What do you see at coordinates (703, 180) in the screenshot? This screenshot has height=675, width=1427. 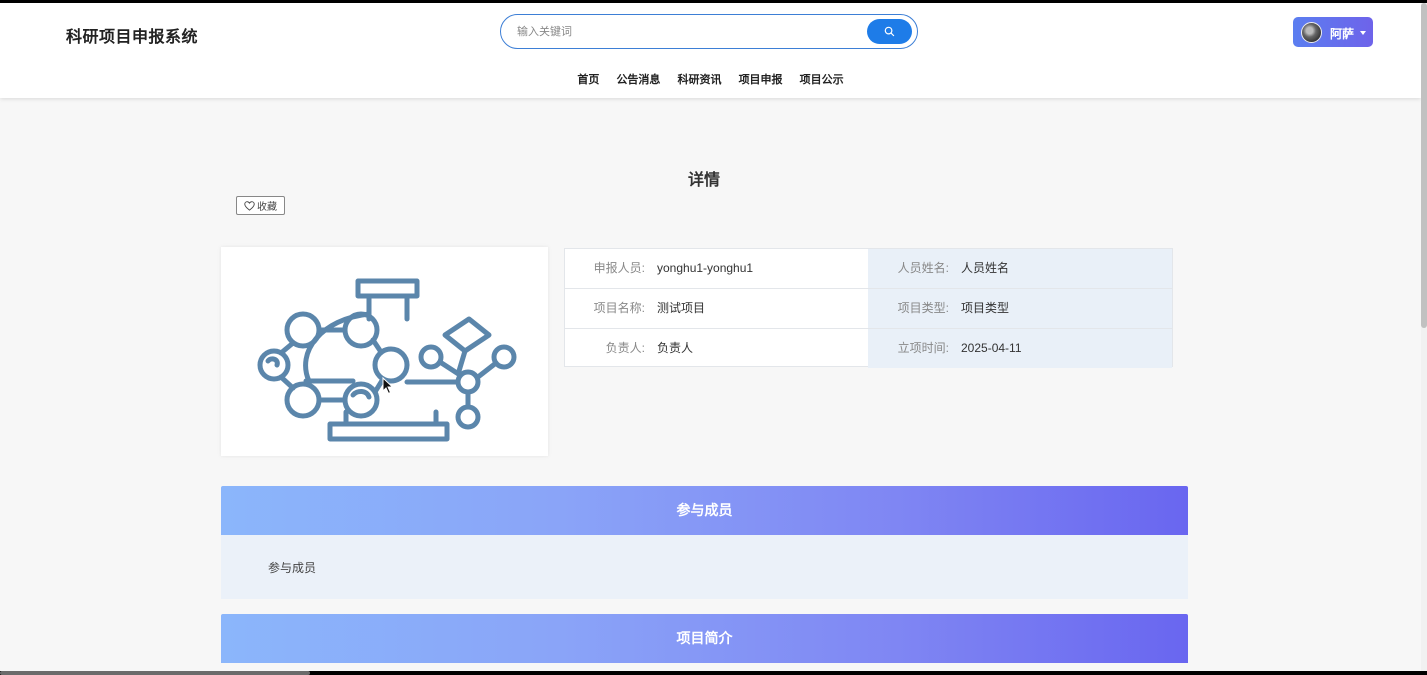 I see `page-title: 详情` at bounding box center [703, 180].